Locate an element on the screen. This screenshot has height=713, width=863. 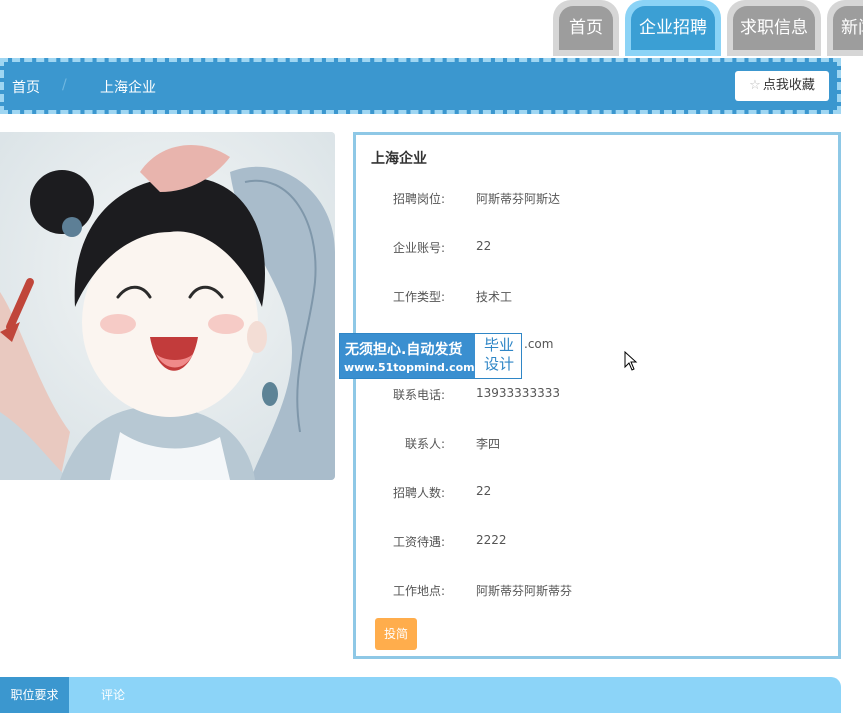
favorite-button: ☆ 点我收藏 is located at coordinates (782, 86).